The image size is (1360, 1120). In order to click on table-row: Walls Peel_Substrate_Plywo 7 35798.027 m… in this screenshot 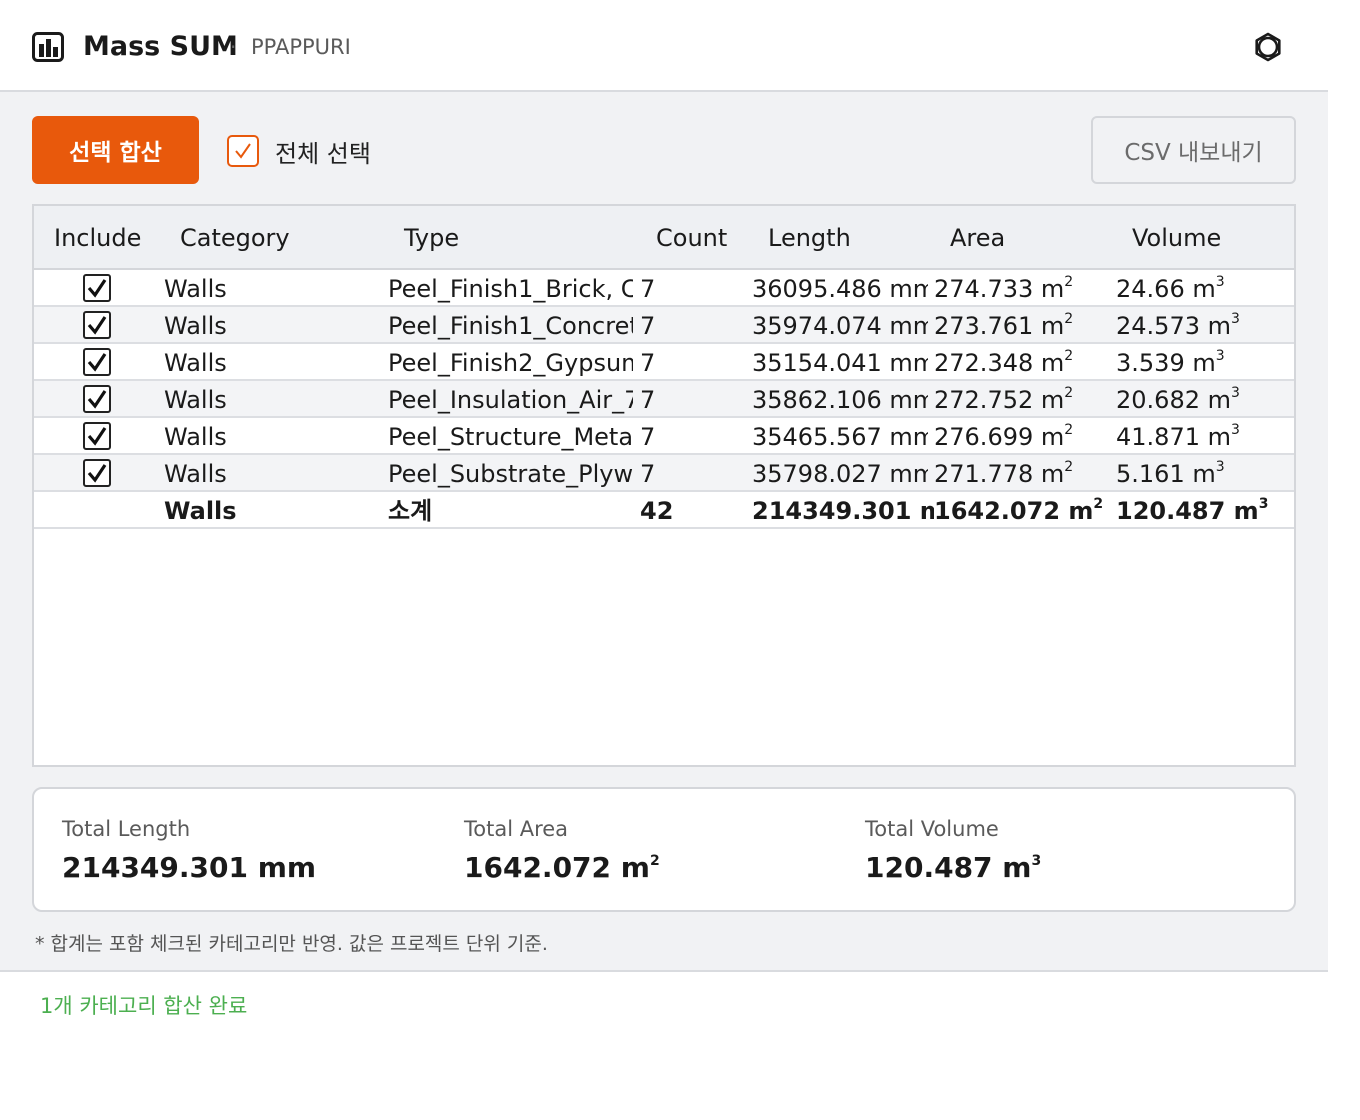, I will do `click(664, 473)`.